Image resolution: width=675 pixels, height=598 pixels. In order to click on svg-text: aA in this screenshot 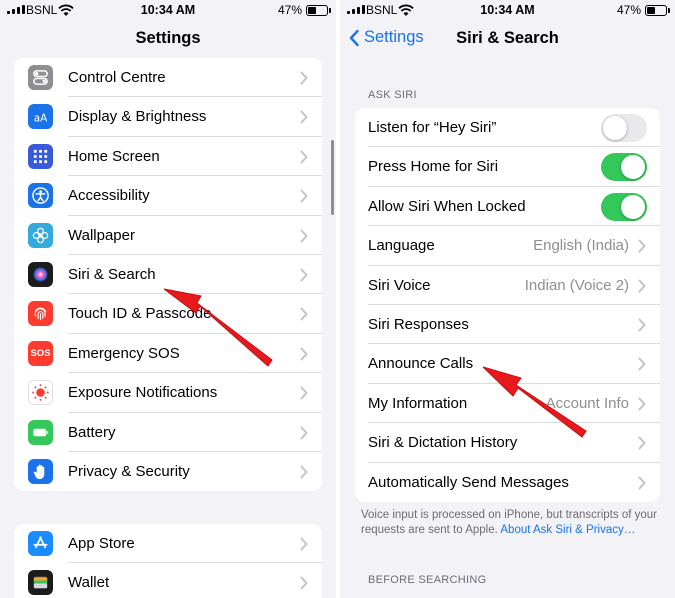, I will do `click(41, 119)`.